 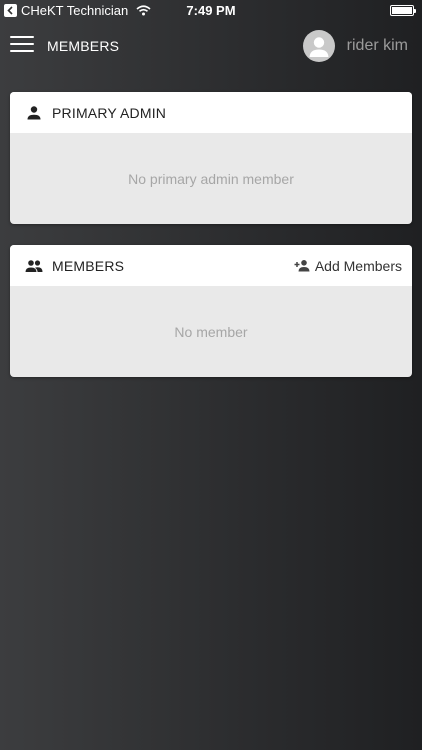 I want to click on battery-fill, so click(x=402, y=10).